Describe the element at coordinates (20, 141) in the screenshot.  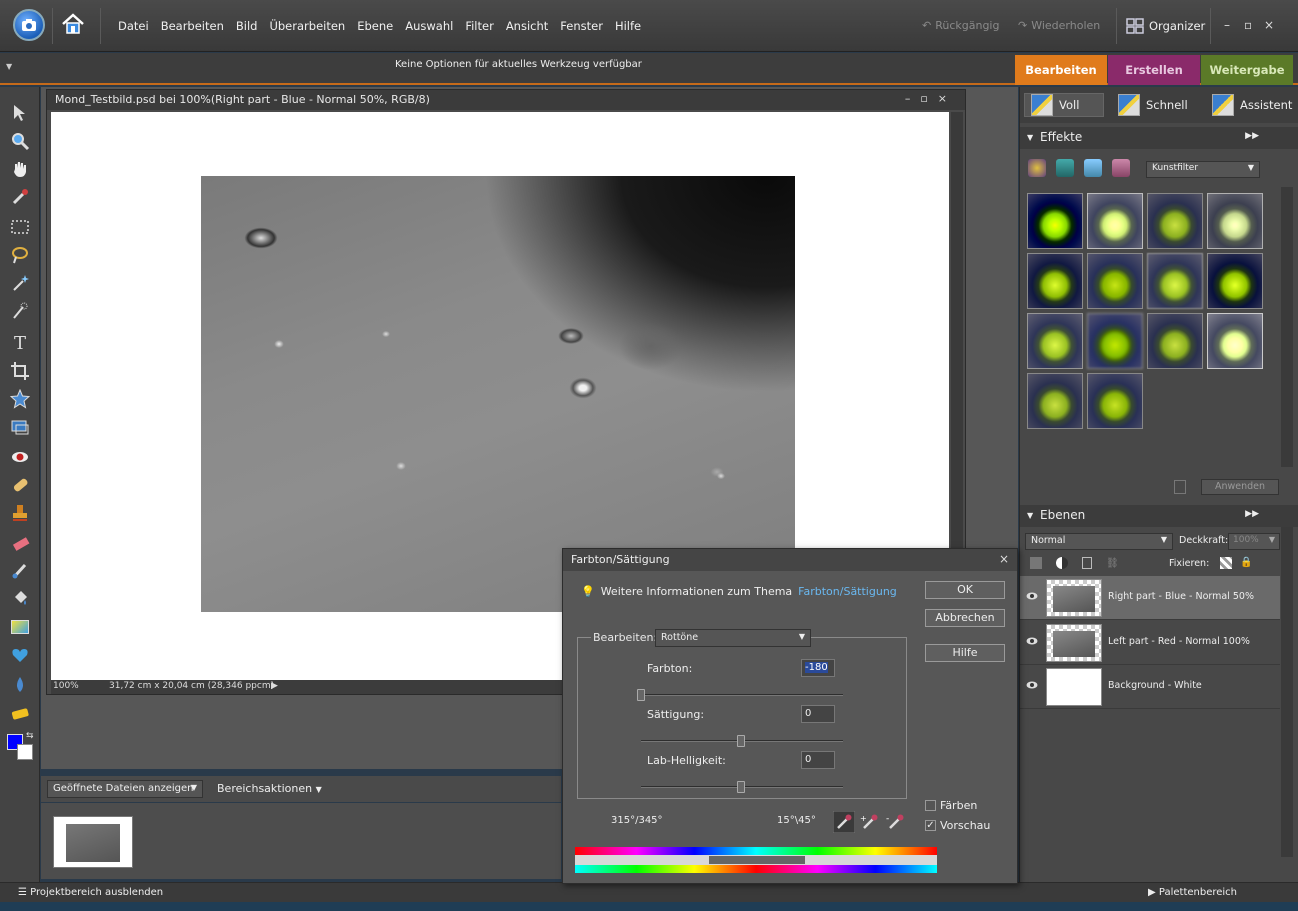
I see `zoom-tool-icon` at that location.